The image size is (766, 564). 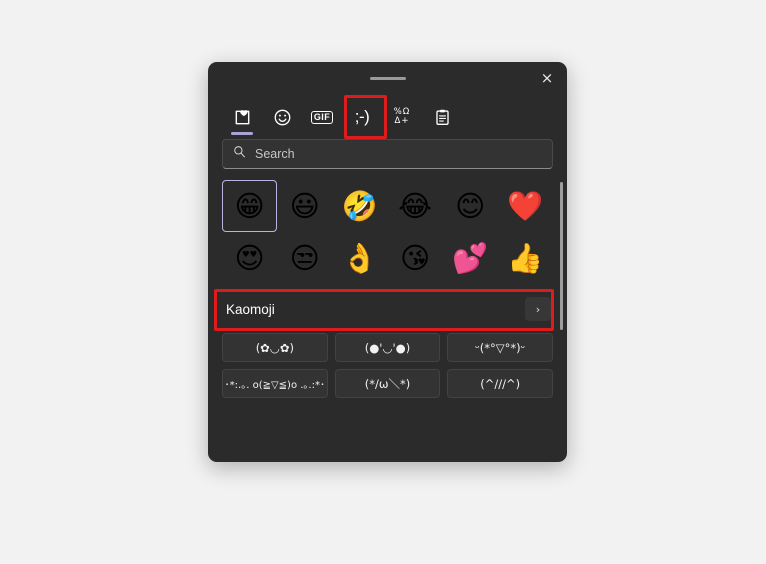 I want to click on symbols-icon-bottom: Δ+, so click(x=402, y=121).